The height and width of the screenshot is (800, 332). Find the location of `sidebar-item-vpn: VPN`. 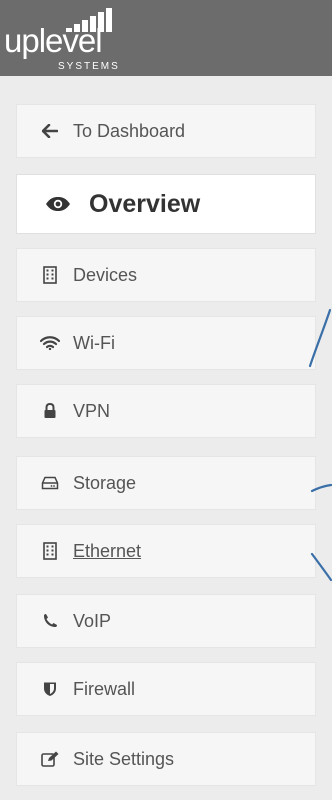

sidebar-item-vpn: VPN is located at coordinates (166, 411).